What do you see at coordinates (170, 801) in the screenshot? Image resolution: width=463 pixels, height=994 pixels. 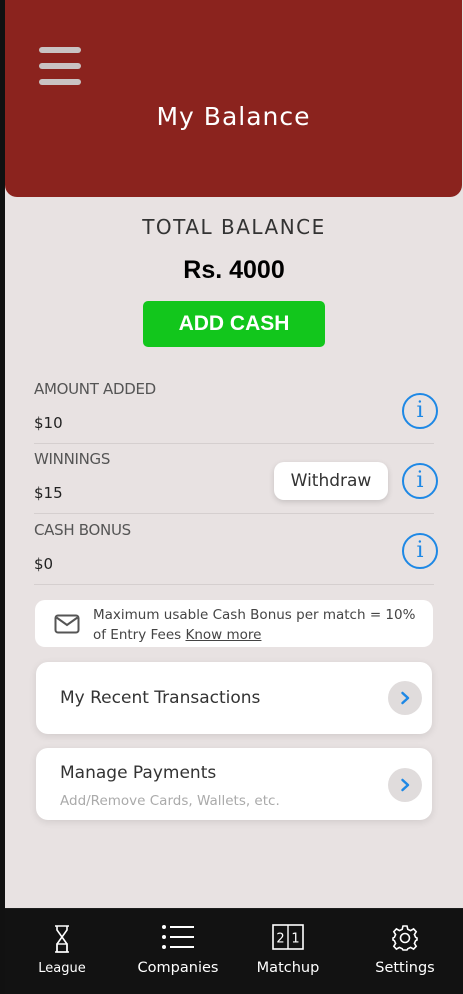 I see `manage-payments-subtitle: Add/Remove Cards, Wallets, etc.` at bounding box center [170, 801].